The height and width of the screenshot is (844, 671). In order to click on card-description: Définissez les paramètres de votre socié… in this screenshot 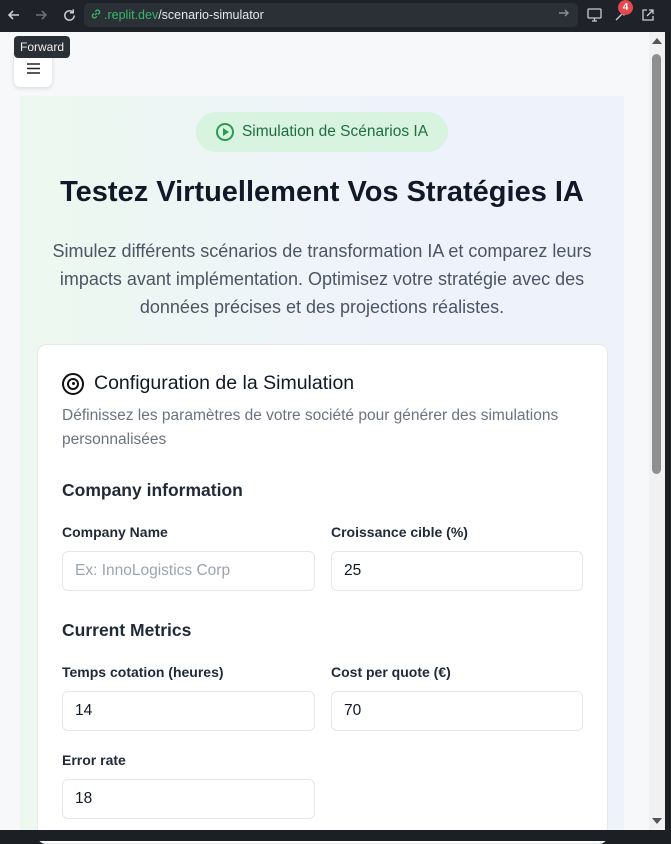, I will do `click(310, 427)`.